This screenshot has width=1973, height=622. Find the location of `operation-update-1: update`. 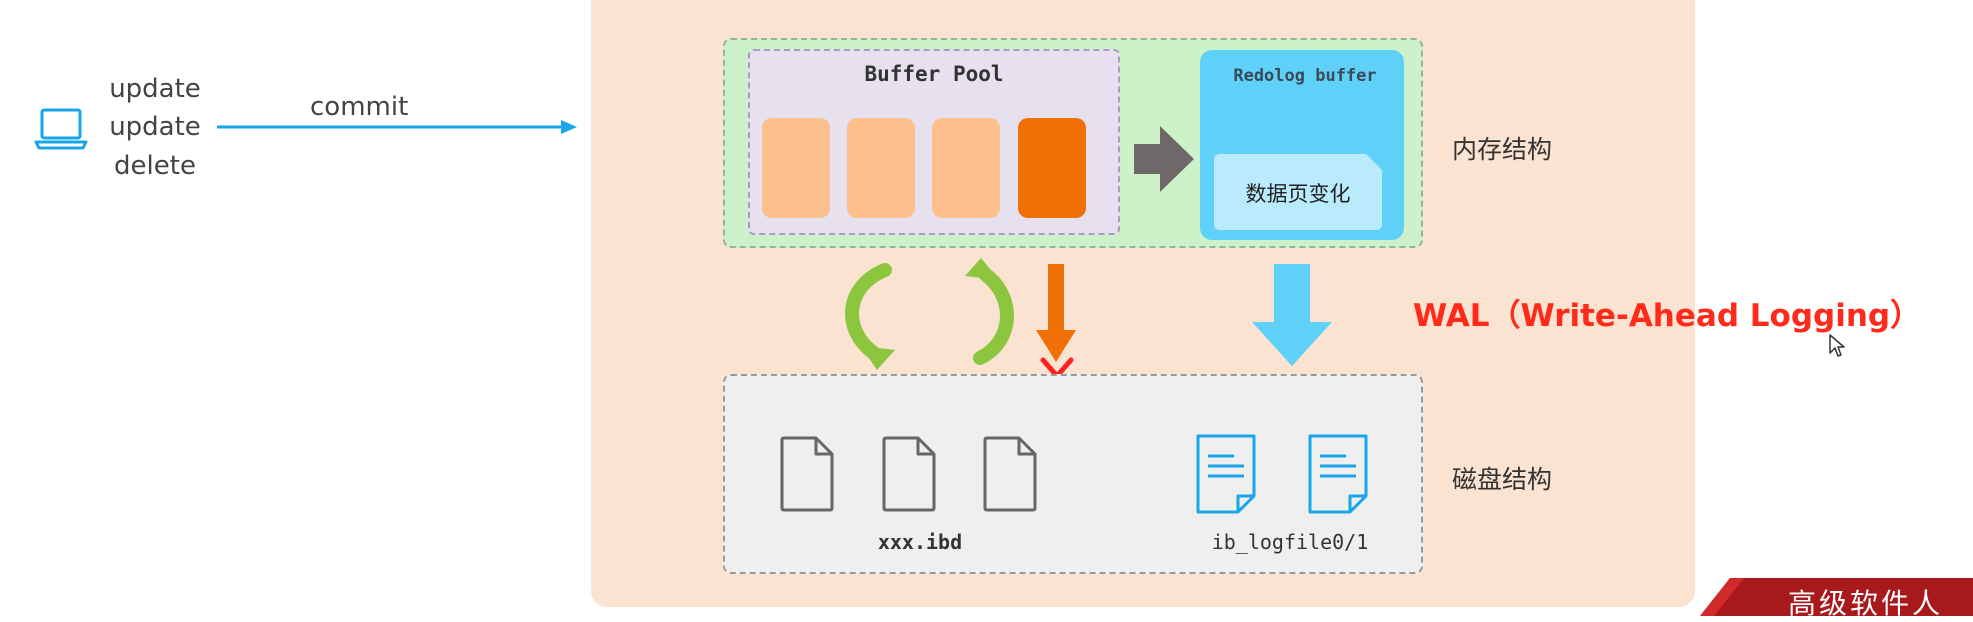

operation-update-1: update is located at coordinates (155, 89).